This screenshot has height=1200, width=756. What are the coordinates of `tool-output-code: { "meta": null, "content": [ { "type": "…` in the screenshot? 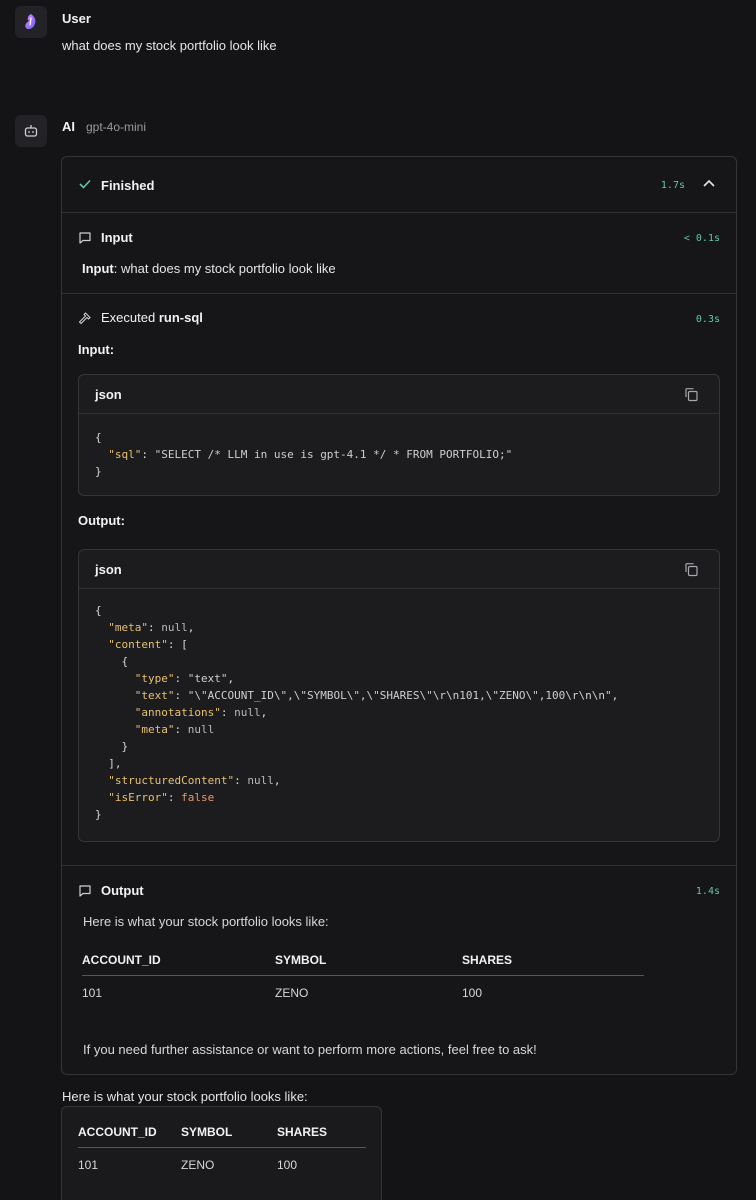 It's located at (357, 712).